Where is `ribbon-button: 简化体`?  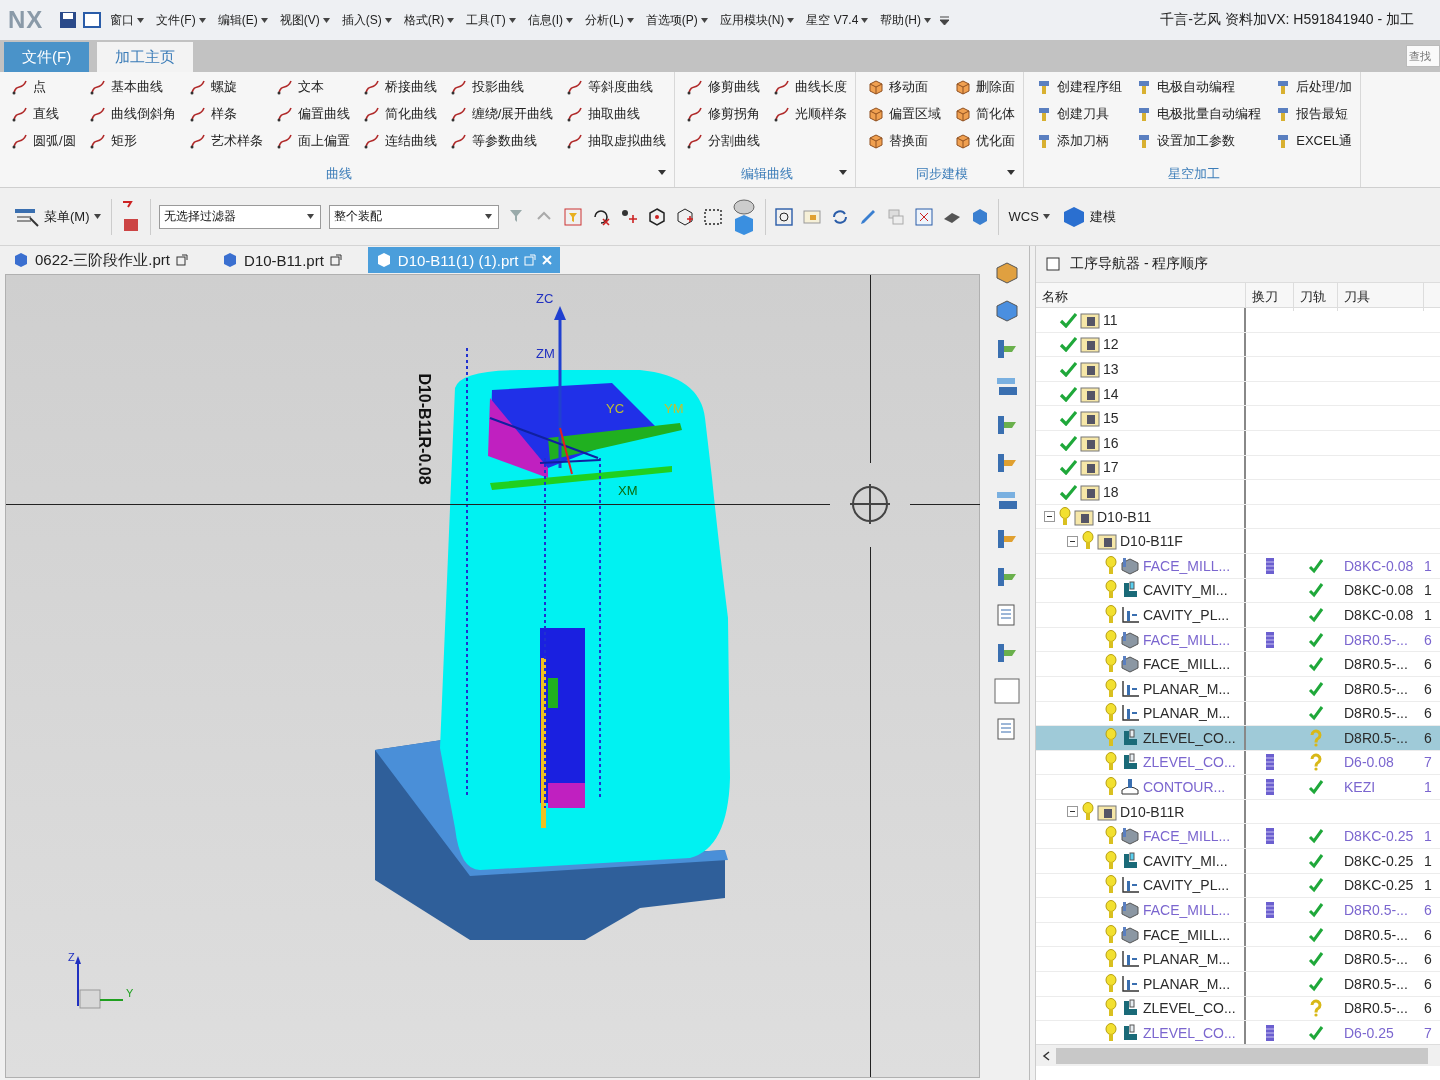
ribbon-button: 简化体 is located at coordinates (985, 114).